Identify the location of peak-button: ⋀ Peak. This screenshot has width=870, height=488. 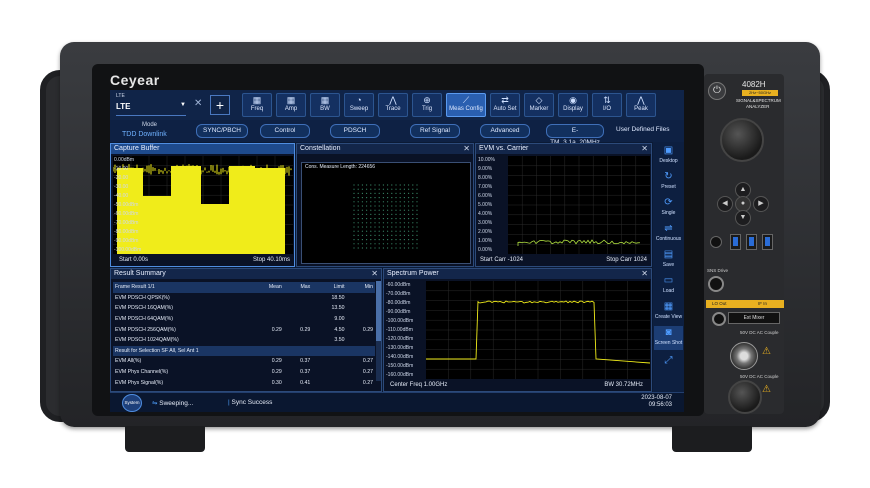
(641, 105).